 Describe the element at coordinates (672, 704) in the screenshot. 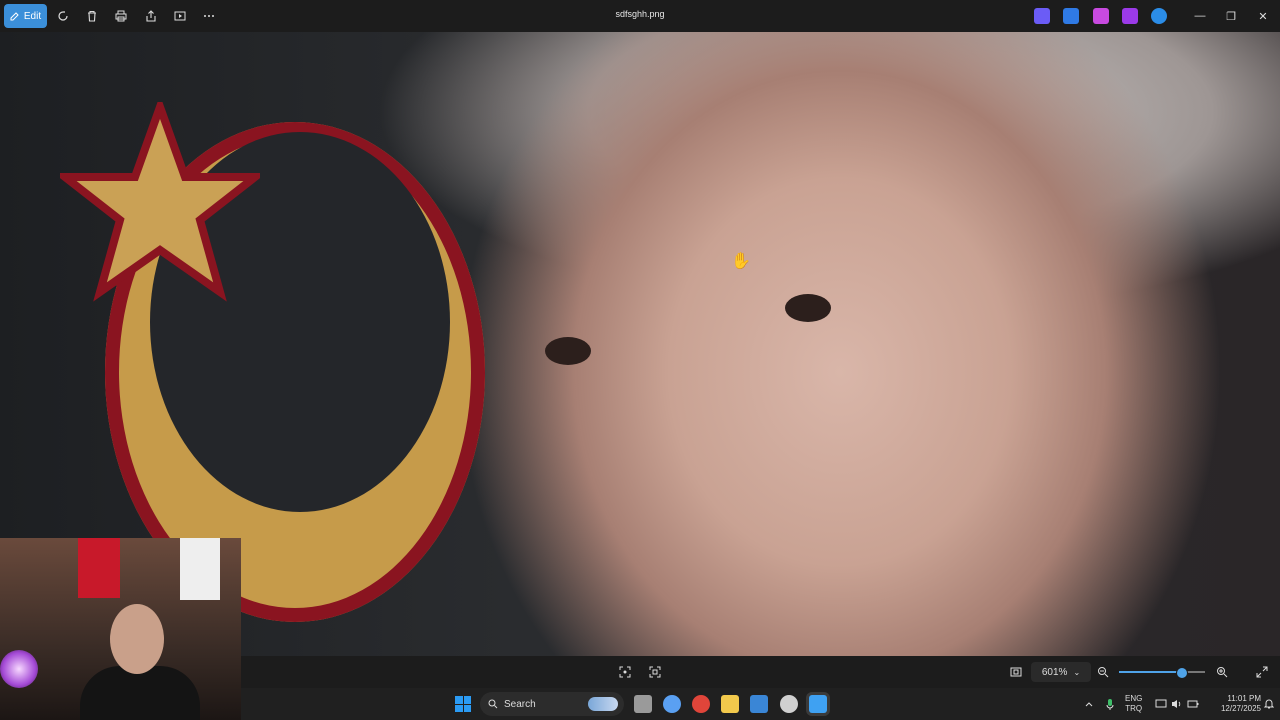

I see `copilot-app-icon` at that location.